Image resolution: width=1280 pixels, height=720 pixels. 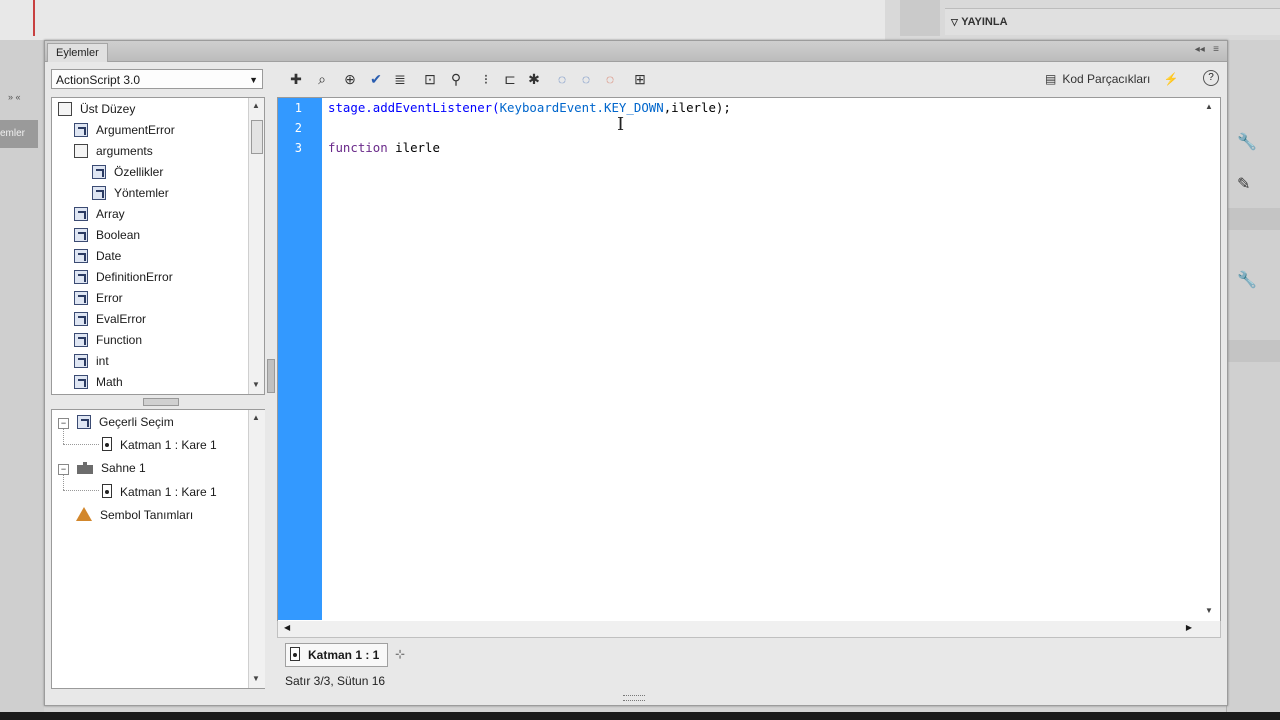 I want to click on toolbox-item: Date, so click(x=97, y=256).